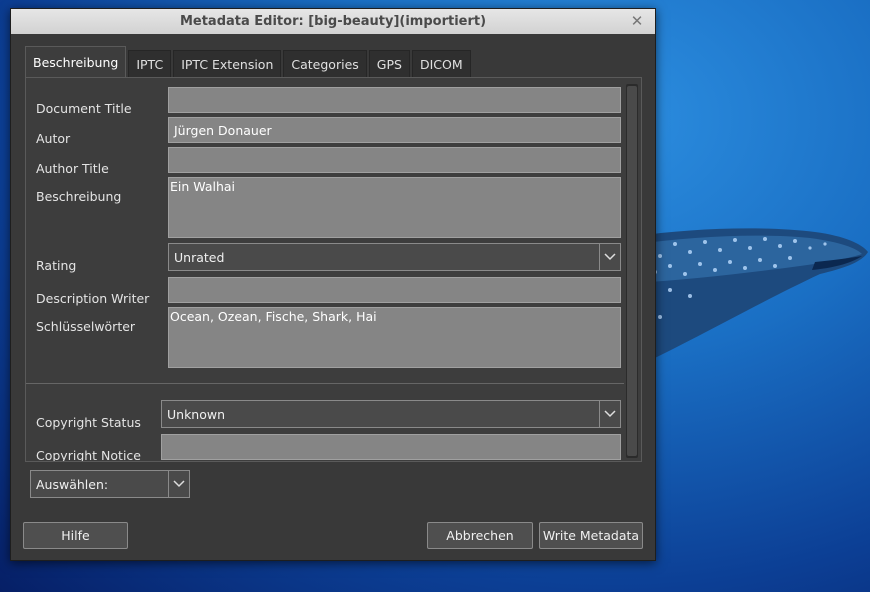 Image resolution: width=870 pixels, height=592 pixels. What do you see at coordinates (53, 138) in the screenshot?
I see `autor-label: Autor` at bounding box center [53, 138].